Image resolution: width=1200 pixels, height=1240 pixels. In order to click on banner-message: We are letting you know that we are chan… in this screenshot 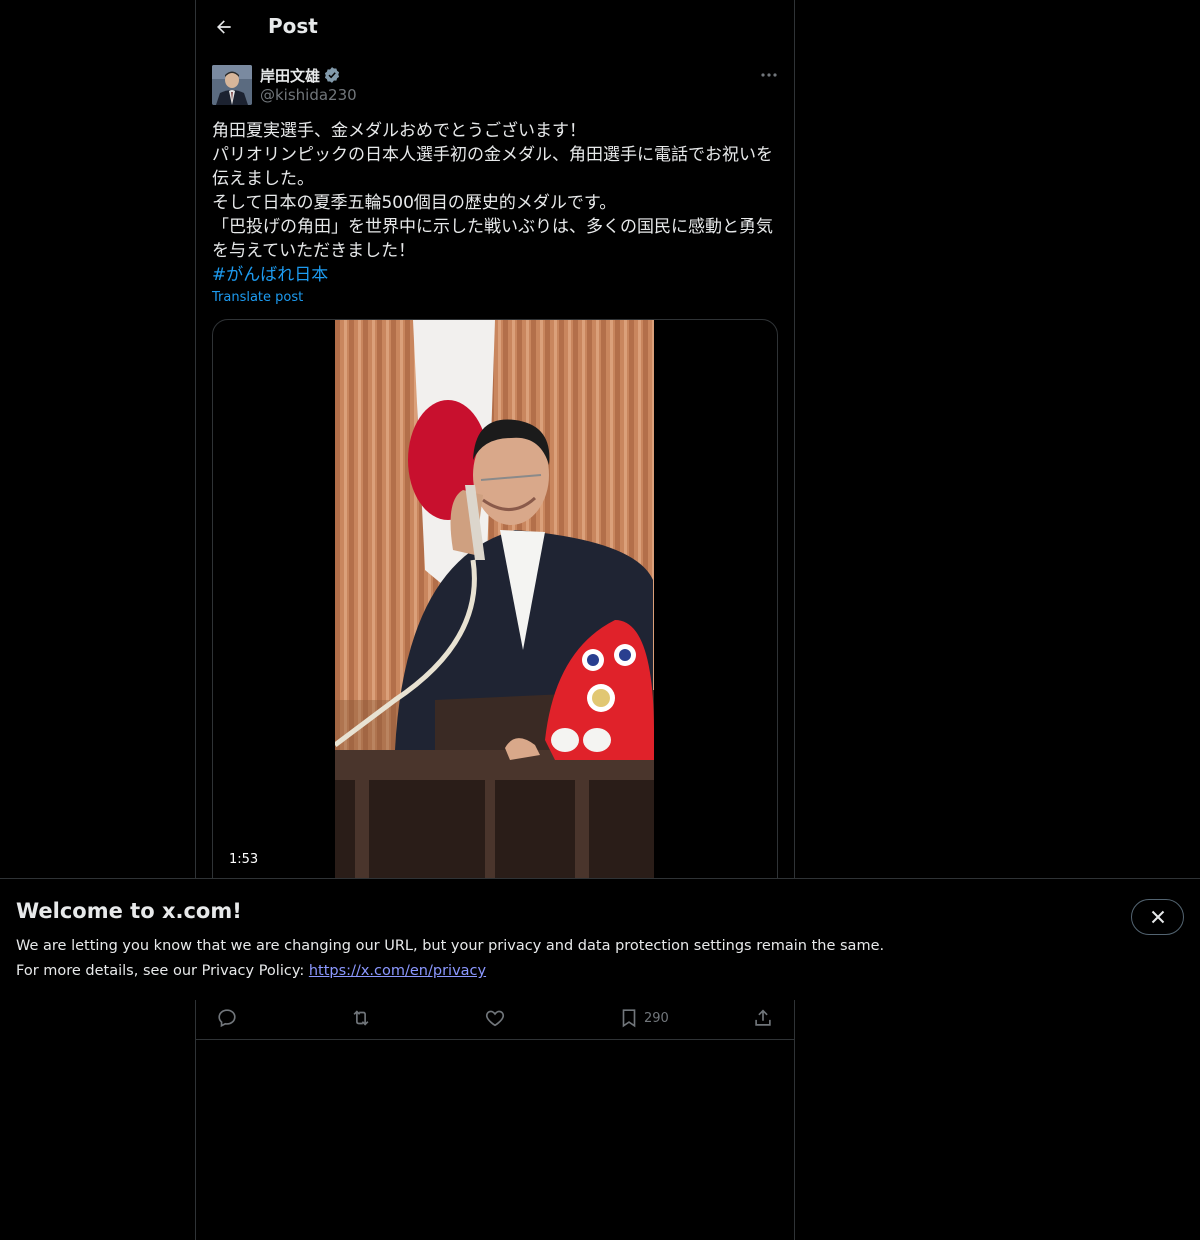, I will do `click(556, 959)`.